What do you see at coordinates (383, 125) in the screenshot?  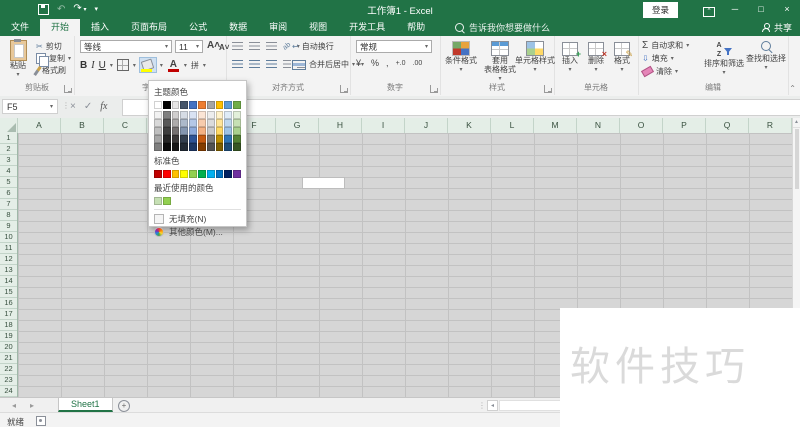 I see `column-header: I` at bounding box center [383, 125].